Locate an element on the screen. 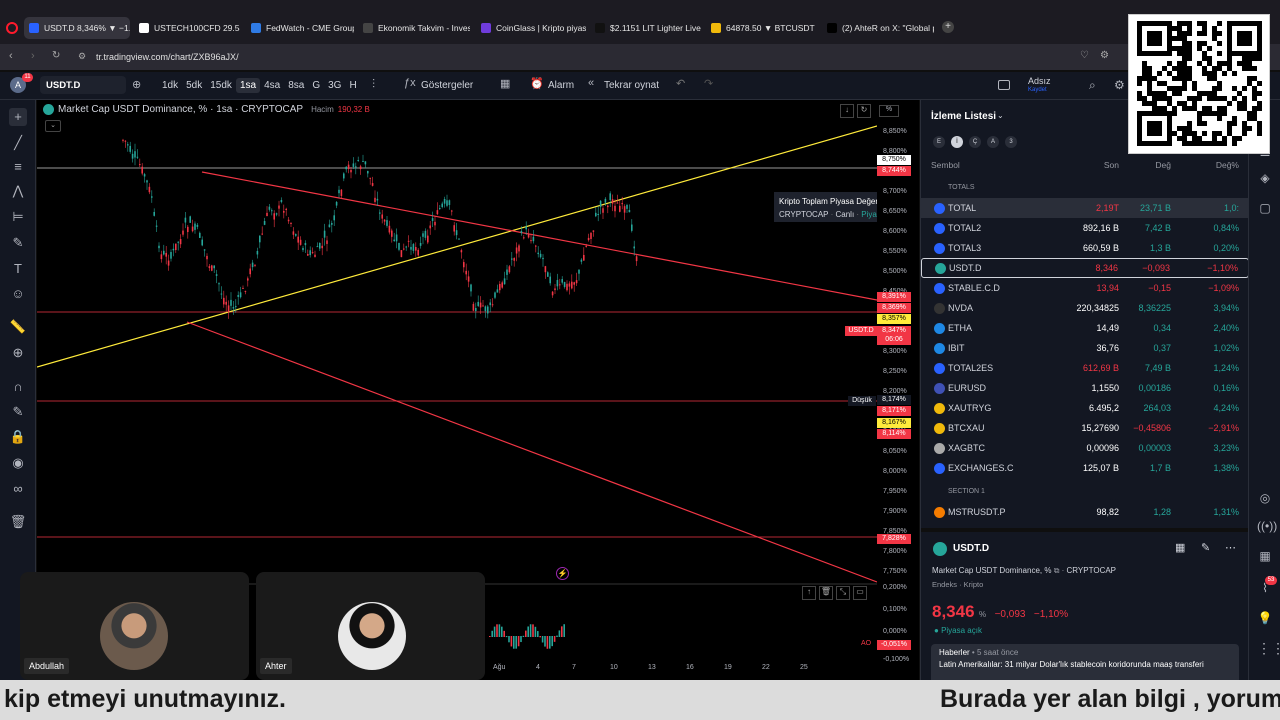 This screenshot has height=720, width=1280. lock-drawing-icon: ✎ is located at coordinates (18, 412).